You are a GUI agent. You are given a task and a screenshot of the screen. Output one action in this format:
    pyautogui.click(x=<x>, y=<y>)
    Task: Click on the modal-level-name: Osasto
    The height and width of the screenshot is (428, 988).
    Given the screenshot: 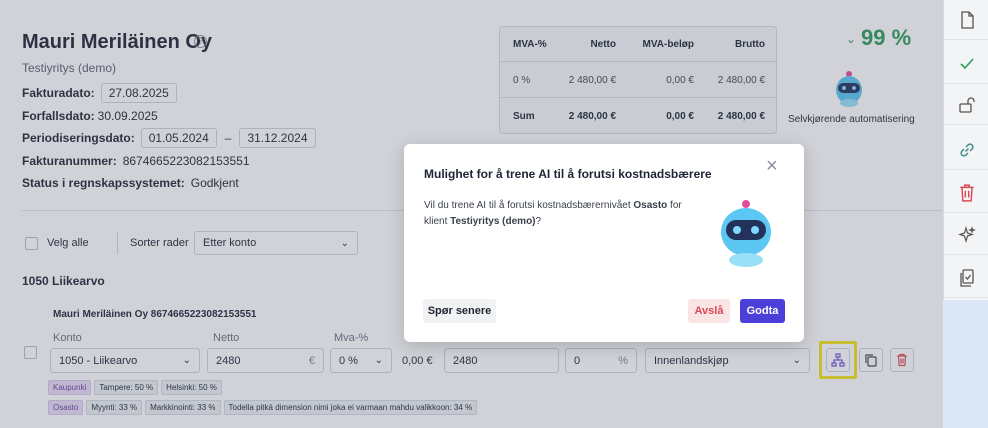 What is the action you would take?
    pyautogui.click(x=650, y=205)
    